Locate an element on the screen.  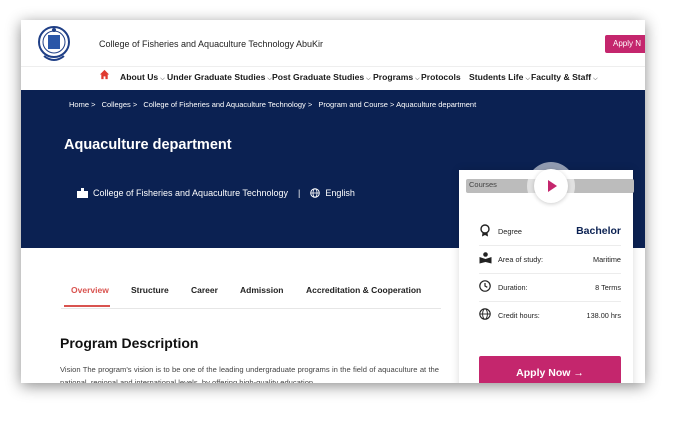
tab-career: Career is located at coordinates (204, 290).